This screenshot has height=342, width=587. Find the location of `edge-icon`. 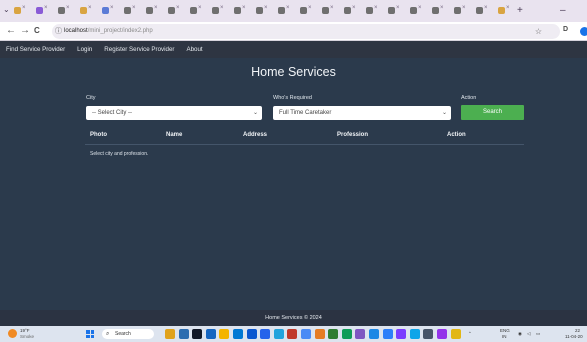

edge-icon is located at coordinates (251, 334).